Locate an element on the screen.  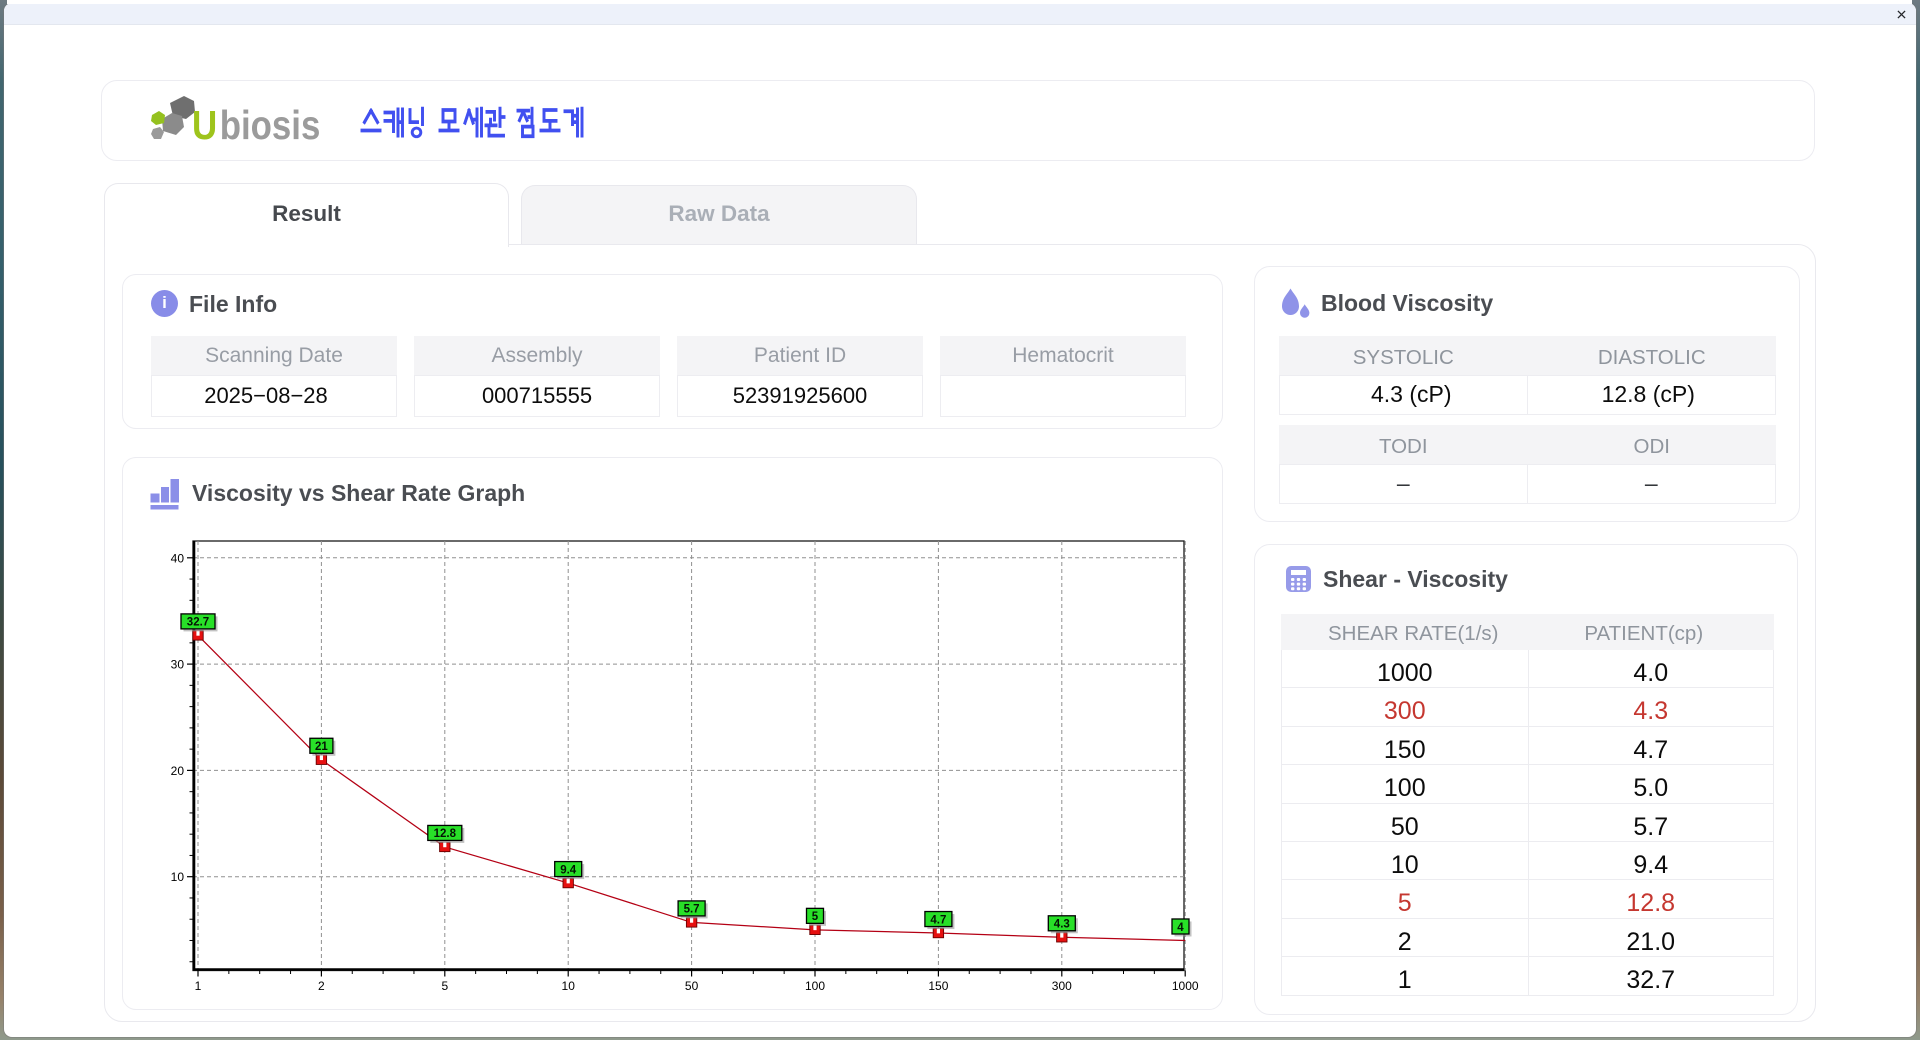
svg-text: 2 is located at coordinates (321, 986).